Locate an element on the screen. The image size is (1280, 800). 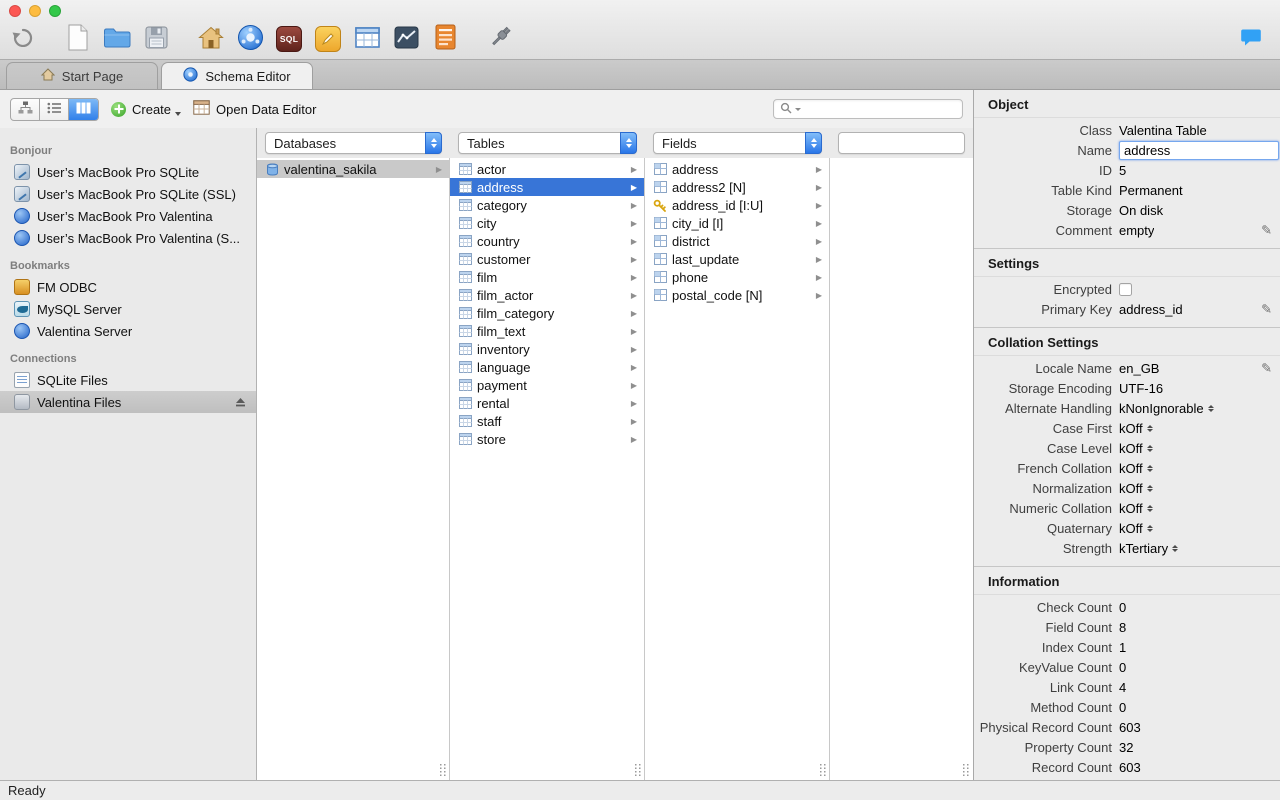
fields-row-address-id-i-u: address_id [I:U] ▶ is located at coordinates (737, 205).